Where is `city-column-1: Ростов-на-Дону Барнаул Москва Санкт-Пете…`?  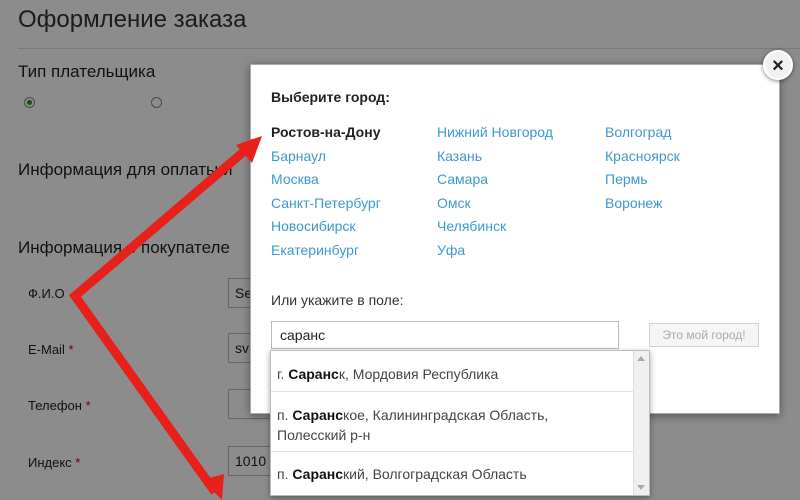
city-column-1: Ростов-на-Дону Барнаул Москва Санкт-Пете… is located at coordinates (326, 191).